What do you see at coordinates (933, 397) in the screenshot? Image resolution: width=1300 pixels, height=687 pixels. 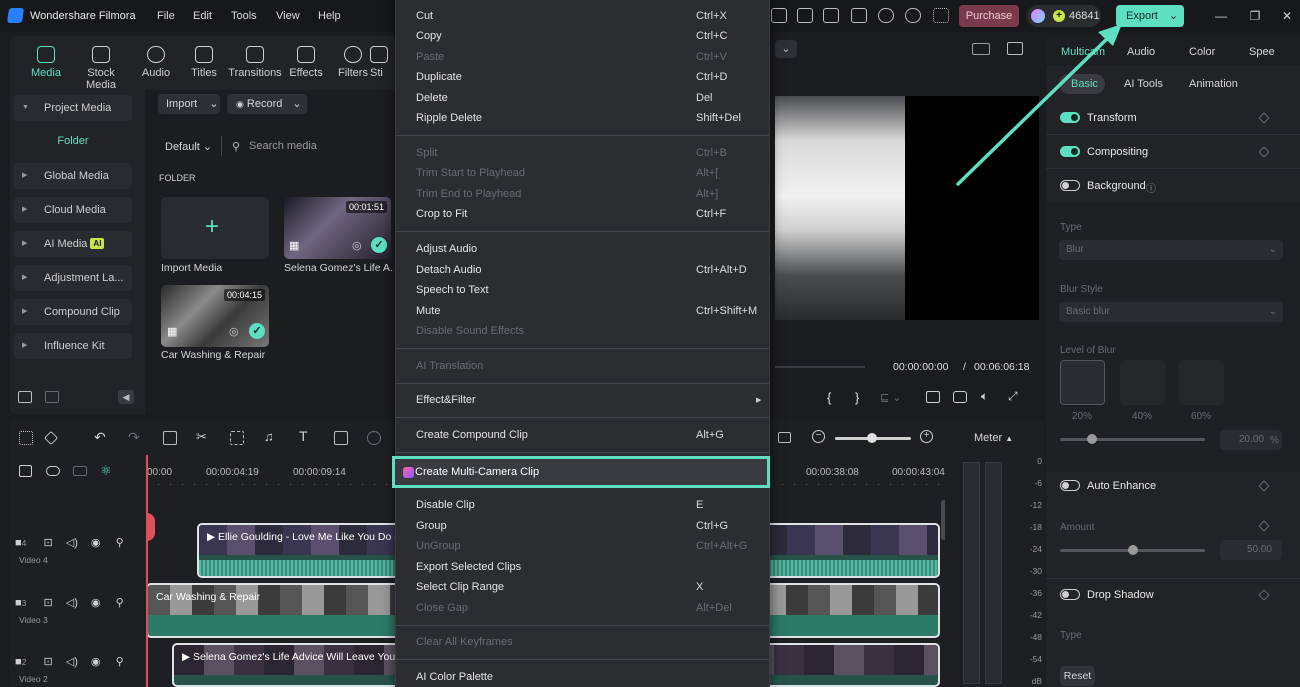 I see `monitor-icon` at bounding box center [933, 397].